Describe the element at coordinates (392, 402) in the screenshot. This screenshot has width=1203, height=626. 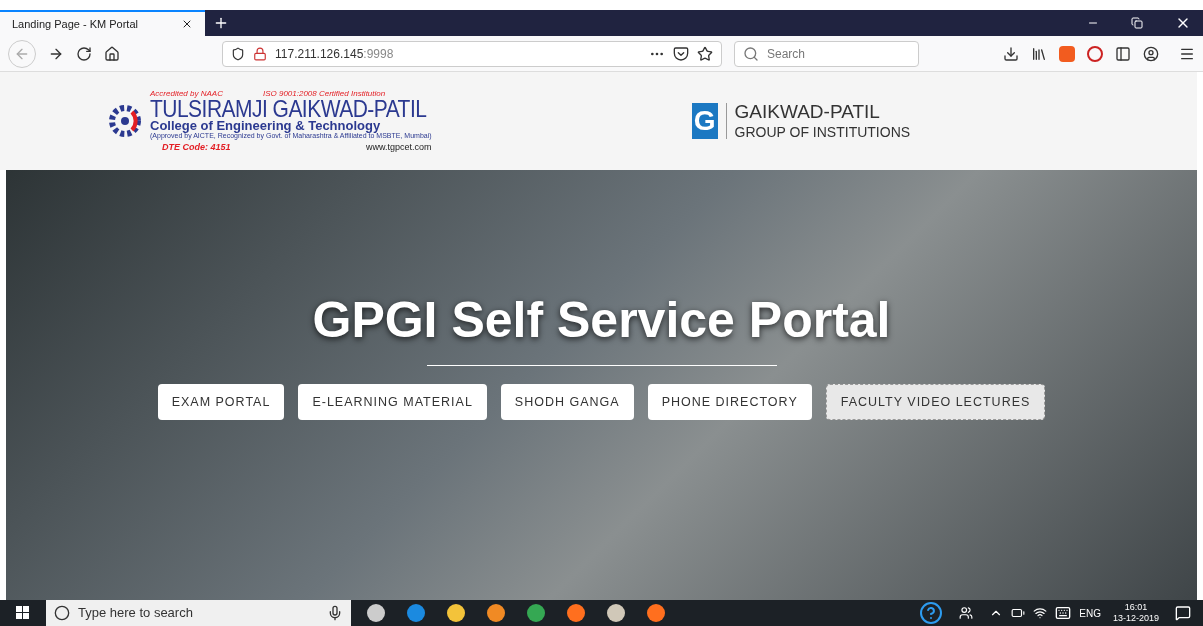
I see `portal-button: E-LEARNING MATERIAL` at that location.